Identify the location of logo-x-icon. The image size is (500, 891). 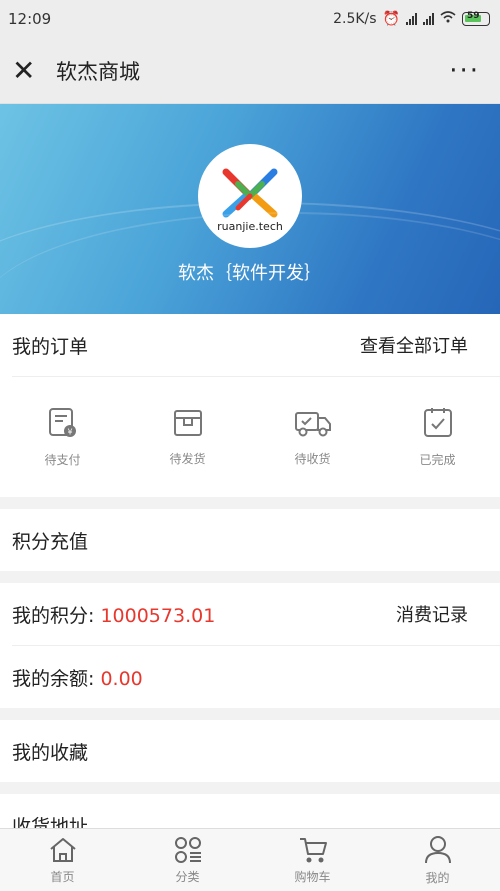
(250, 192).